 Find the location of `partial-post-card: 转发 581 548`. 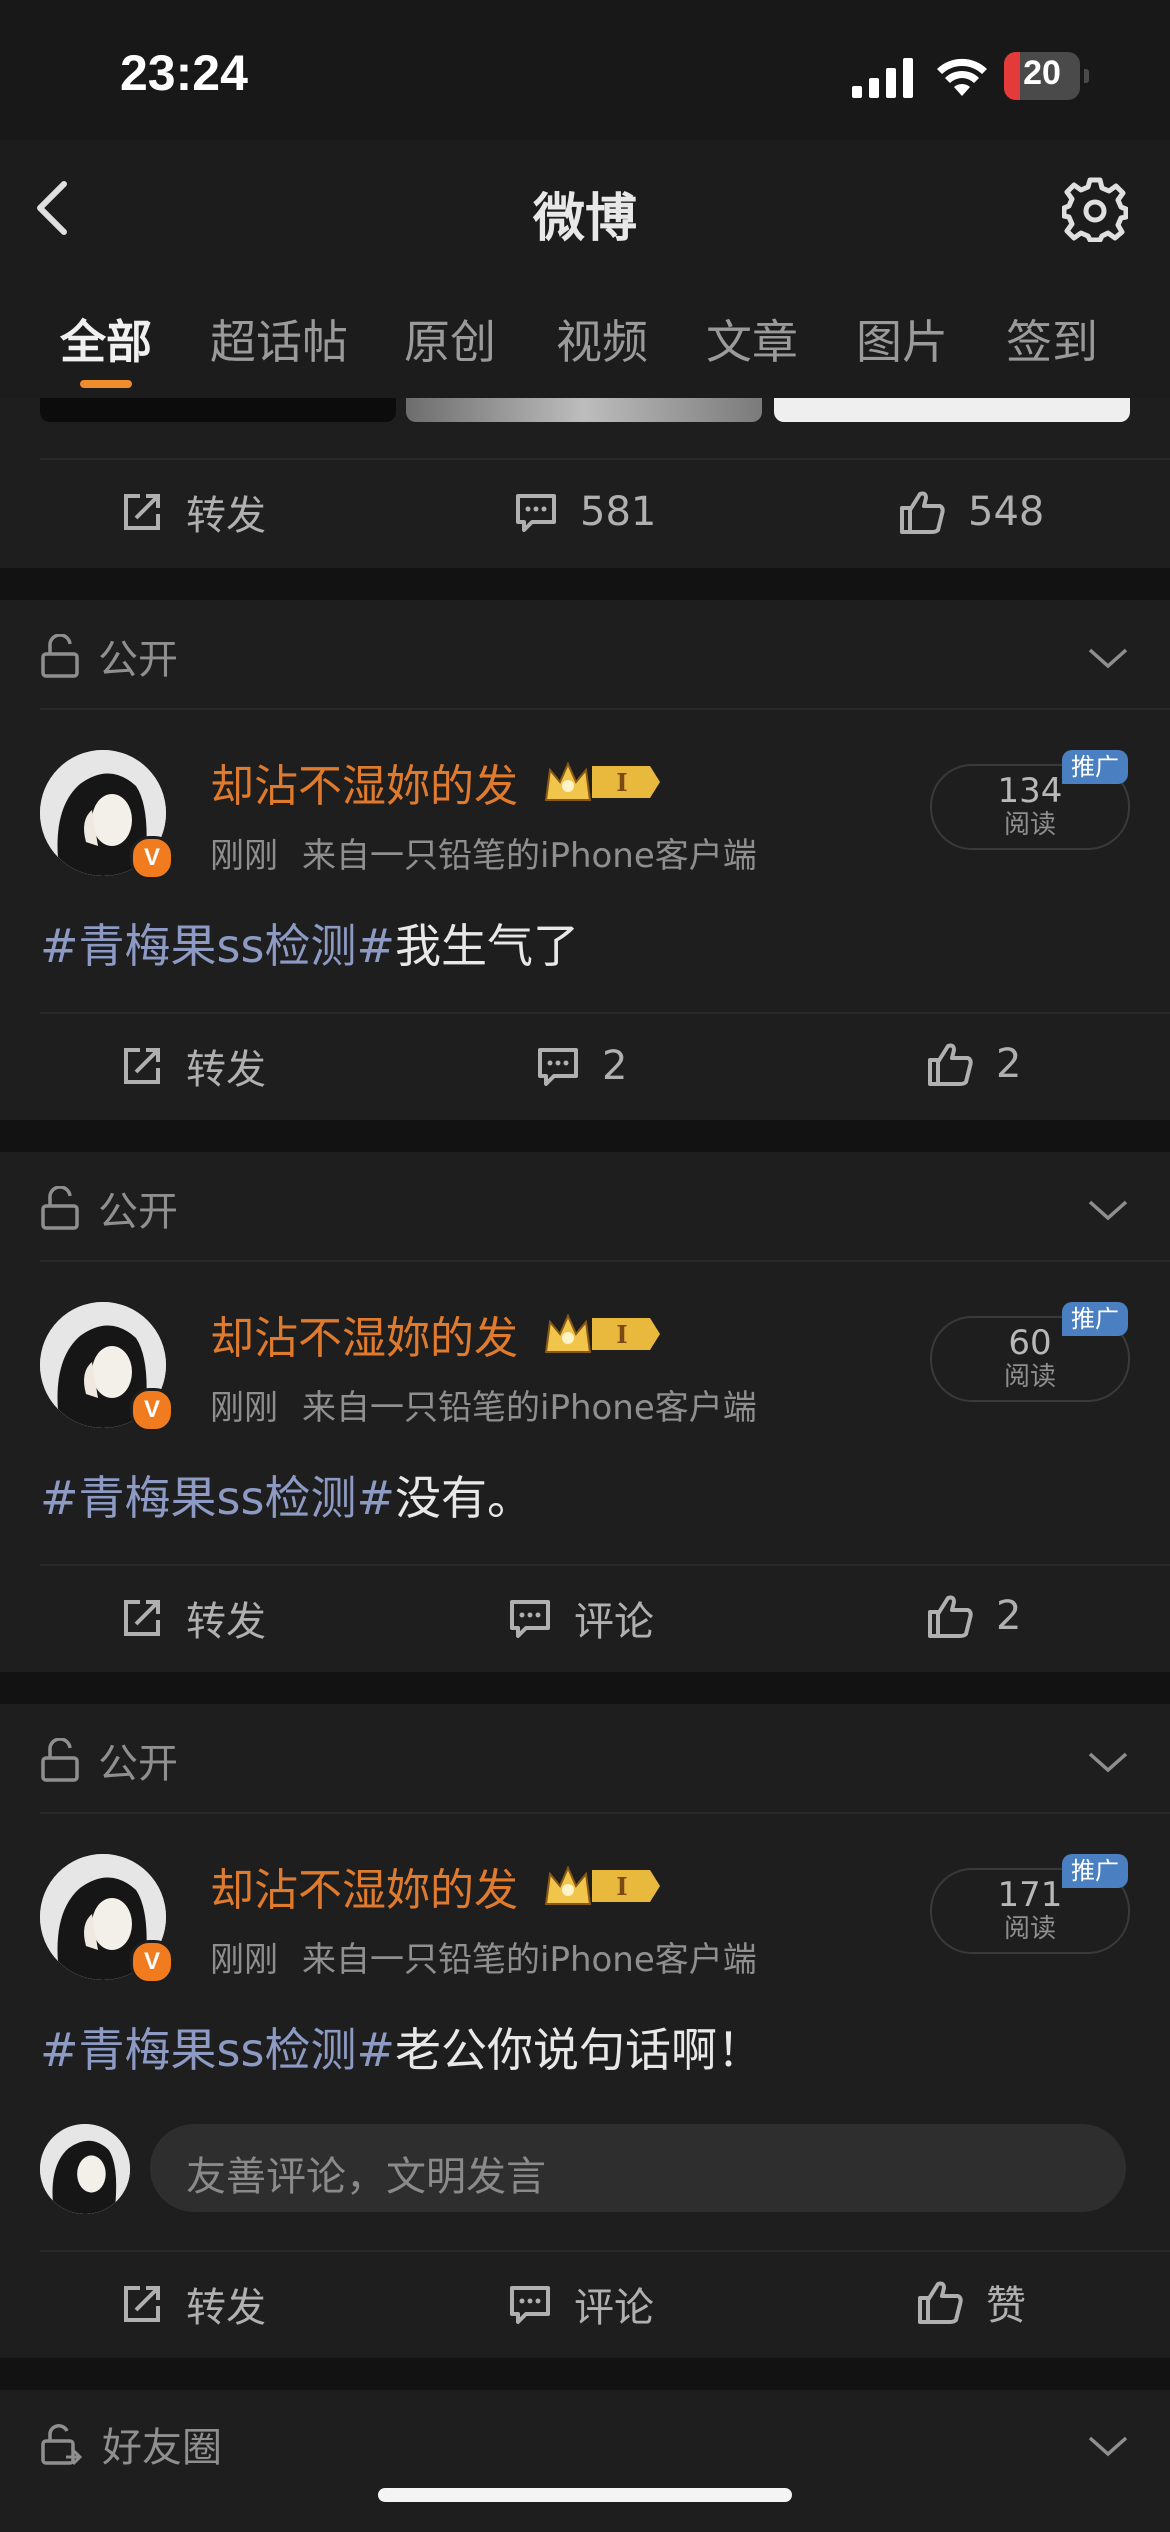

partial-post-card: 转发 581 548 is located at coordinates (585, 483).